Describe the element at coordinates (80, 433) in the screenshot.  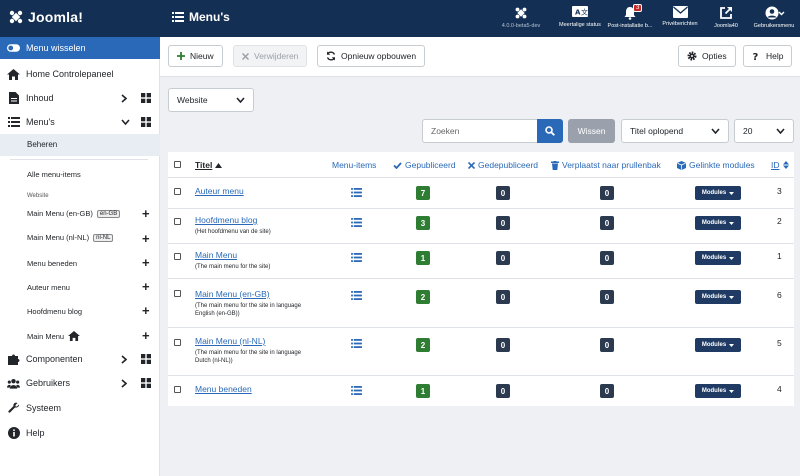
I see `sidebar-item-help: Help` at that location.